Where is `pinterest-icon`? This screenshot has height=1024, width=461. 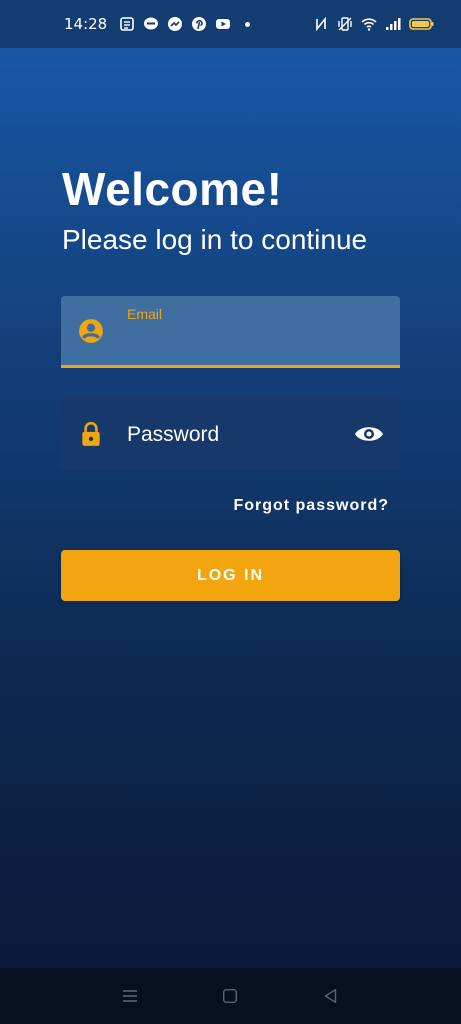
pinterest-icon is located at coordinates (199, 24).